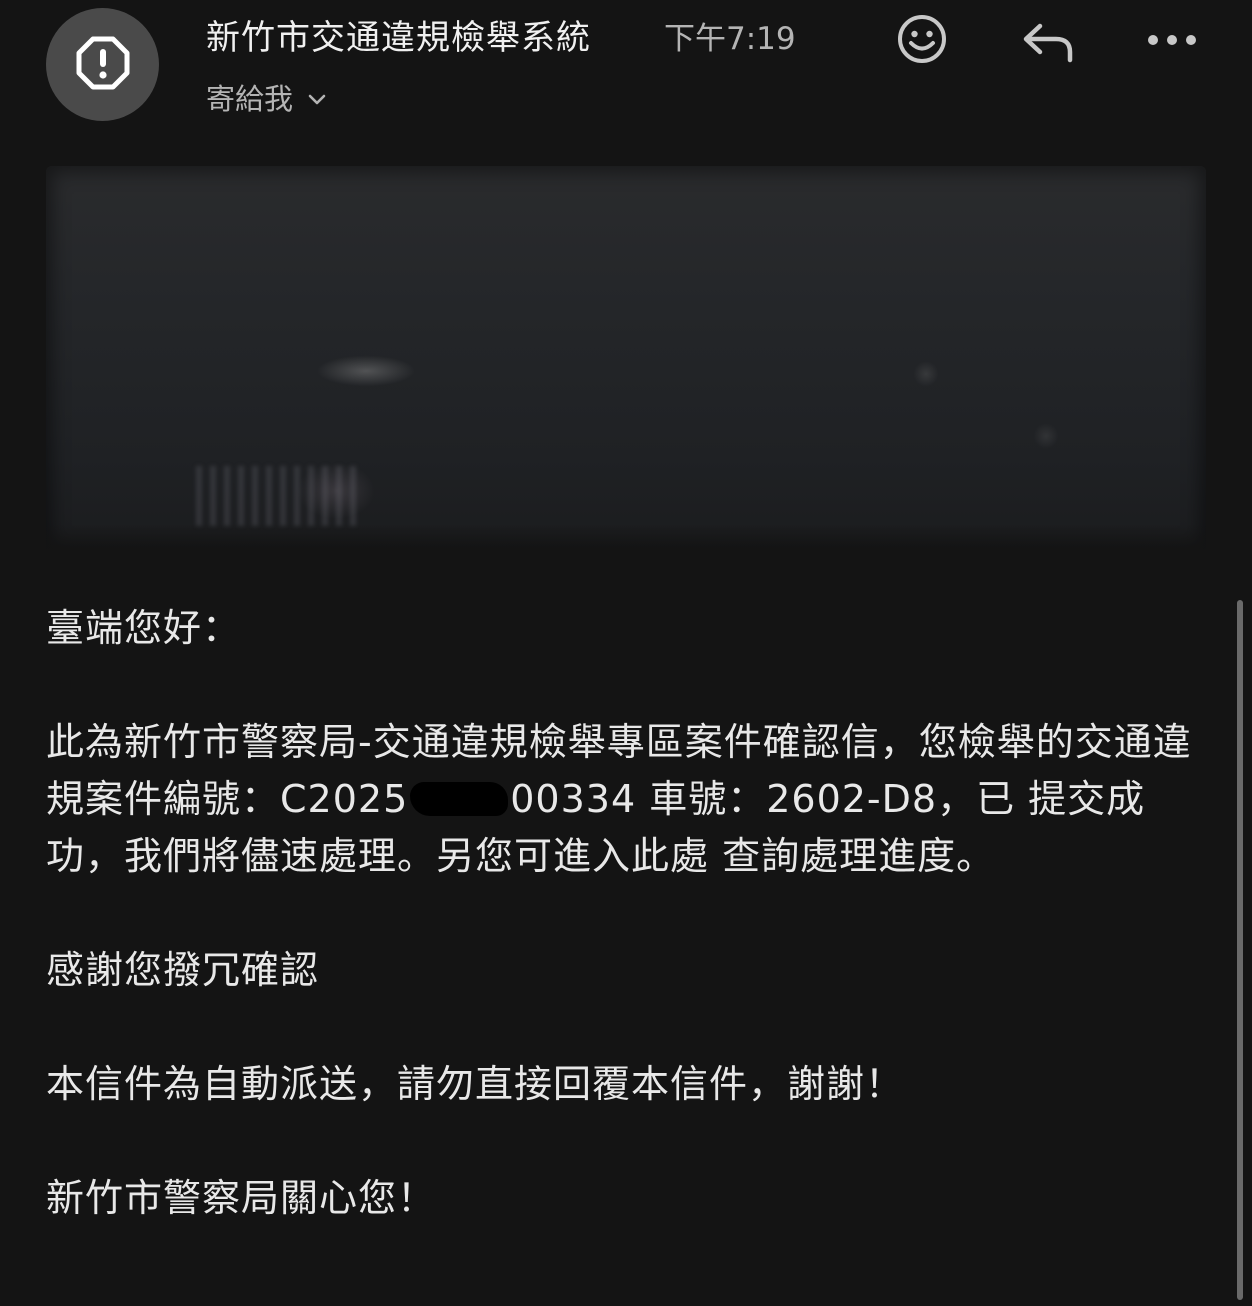 The image size is (1252, 1306). Describe the element at coordinates (475, 1084) in the screenshot. I see `auto-notice-line: 本信件為自動派送，請勿直接回覆本信件，謝謝！` at that location.